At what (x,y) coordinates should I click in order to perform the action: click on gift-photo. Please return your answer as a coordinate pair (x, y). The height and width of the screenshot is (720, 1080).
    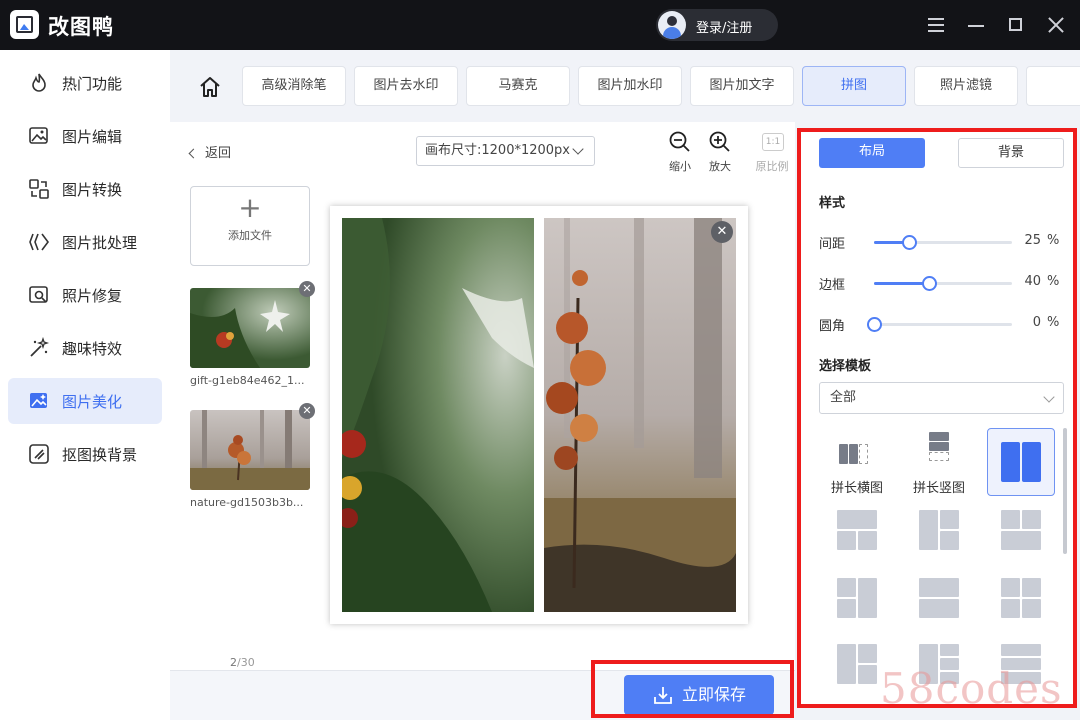
    Looking at the image, I should click on (438, 415).